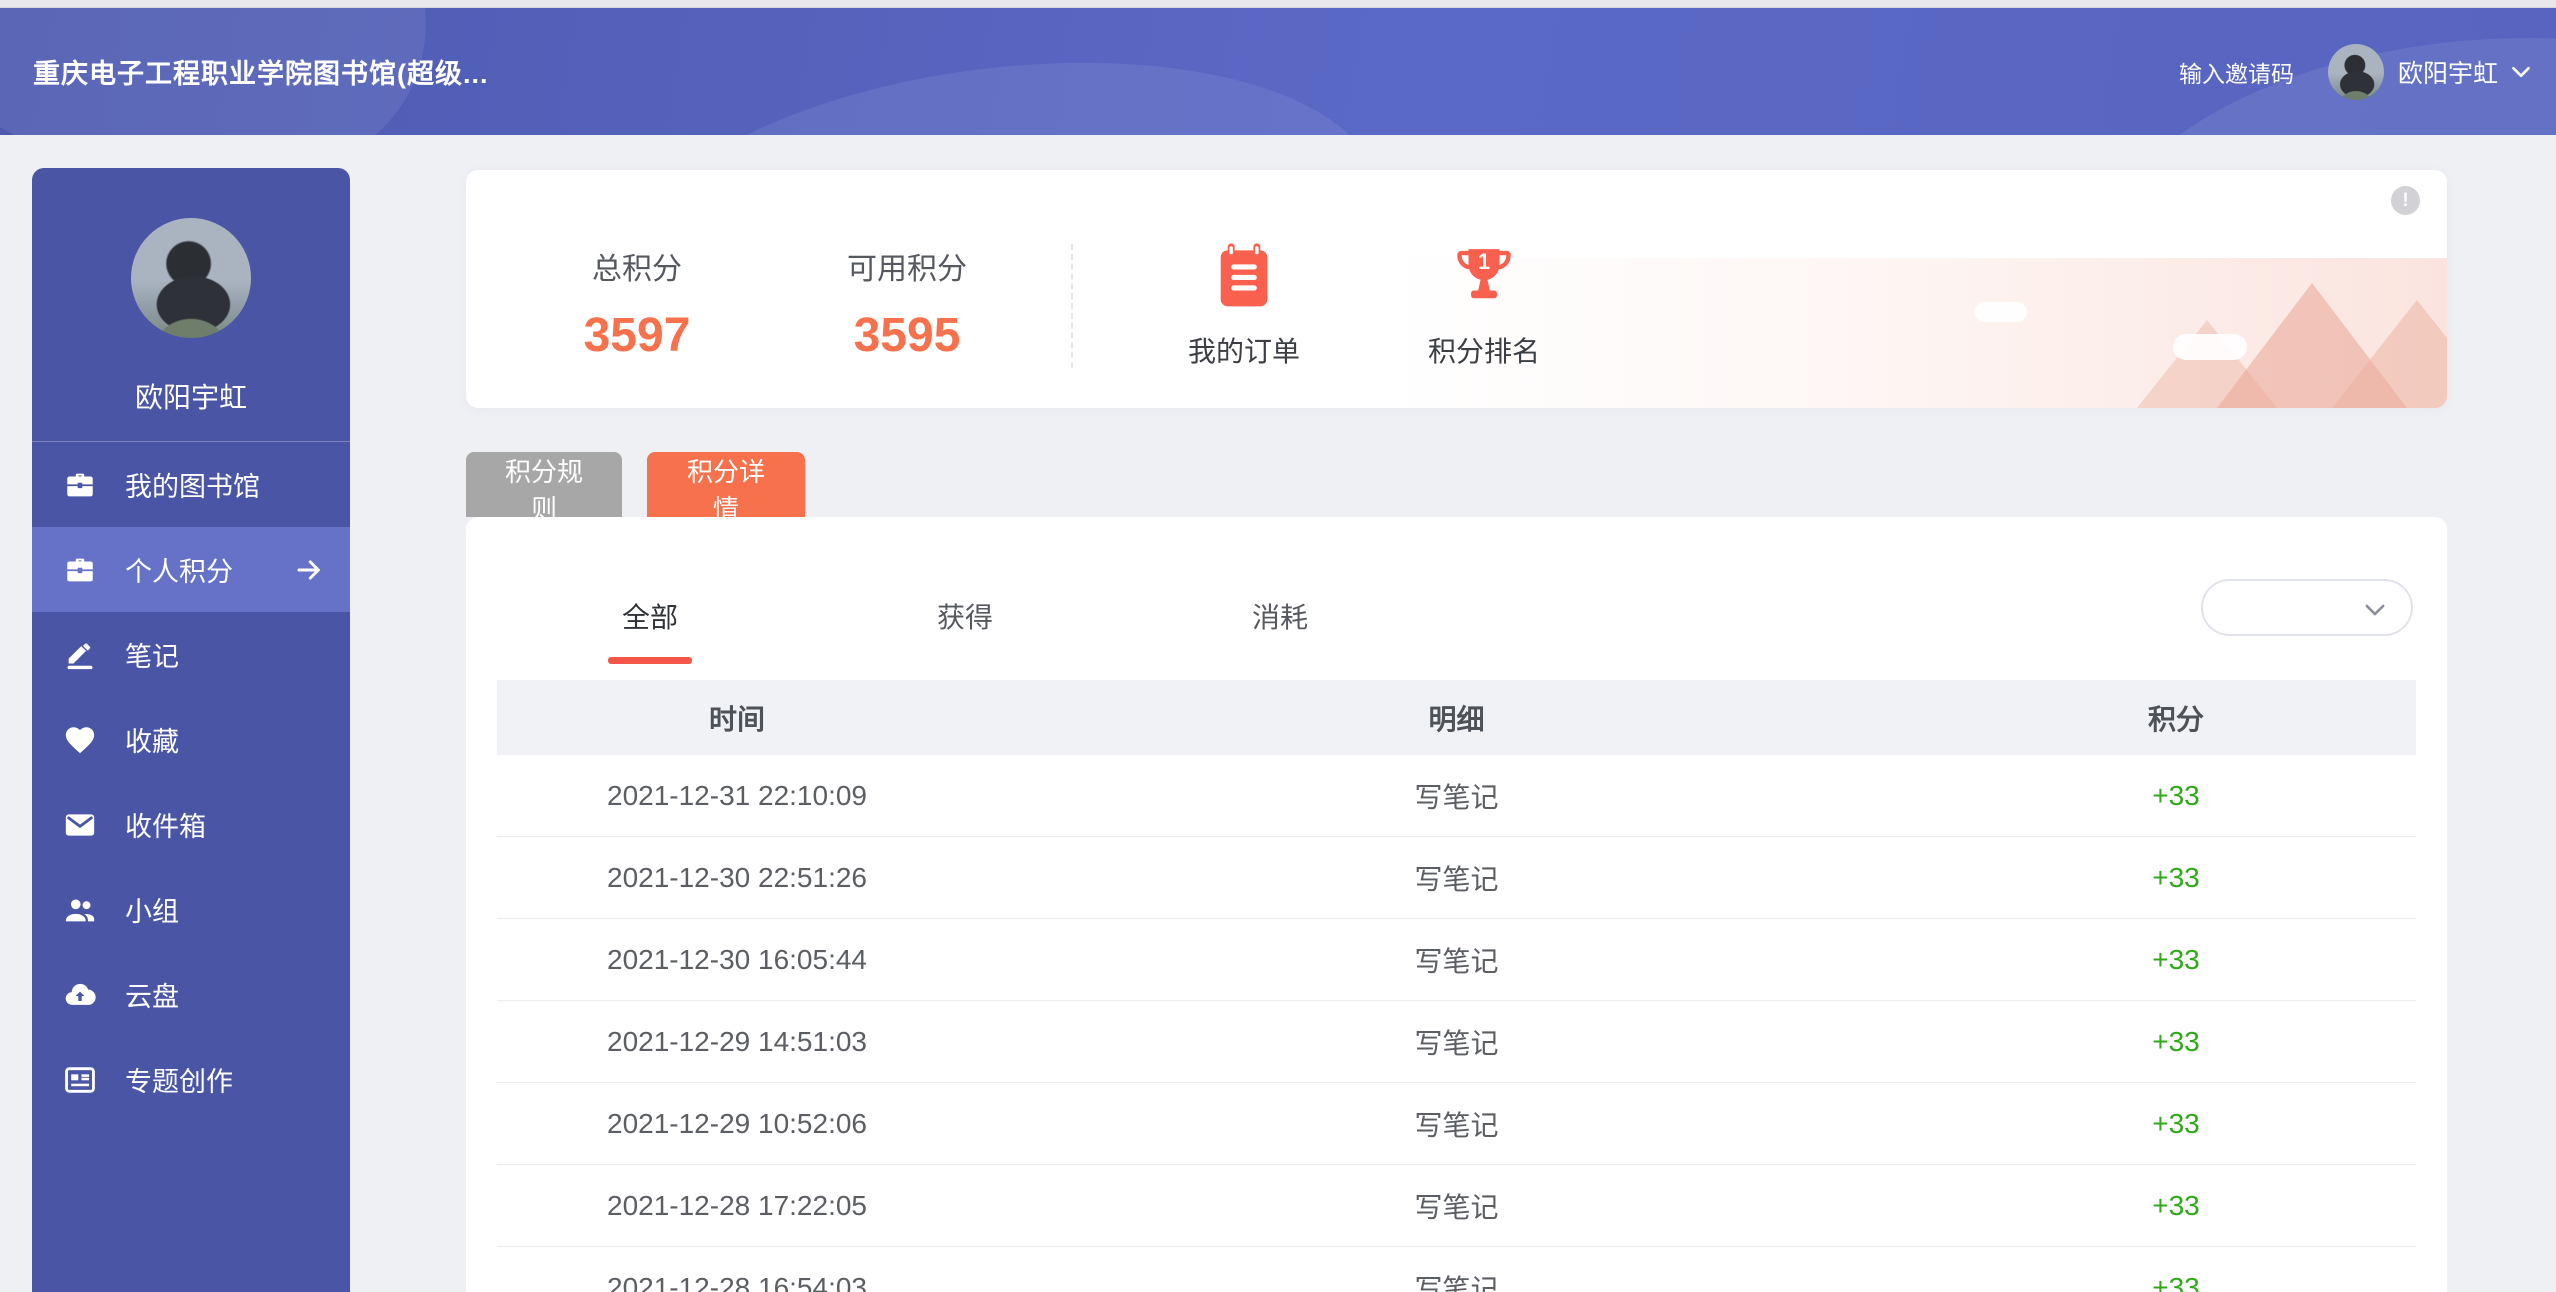  I want to click on sidebar-nav: 我的图书馆 个人积分 笔记 收藏 收件箱 小组 云盘 专题创作, so click(191, 782).